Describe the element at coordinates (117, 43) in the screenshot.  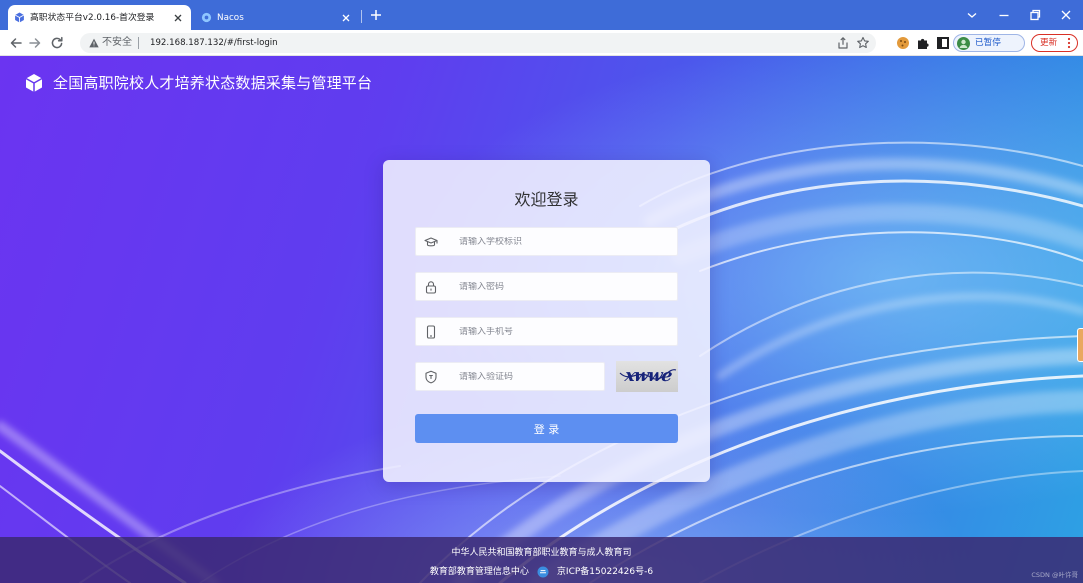
I see `security-label: 不安全` at that location.